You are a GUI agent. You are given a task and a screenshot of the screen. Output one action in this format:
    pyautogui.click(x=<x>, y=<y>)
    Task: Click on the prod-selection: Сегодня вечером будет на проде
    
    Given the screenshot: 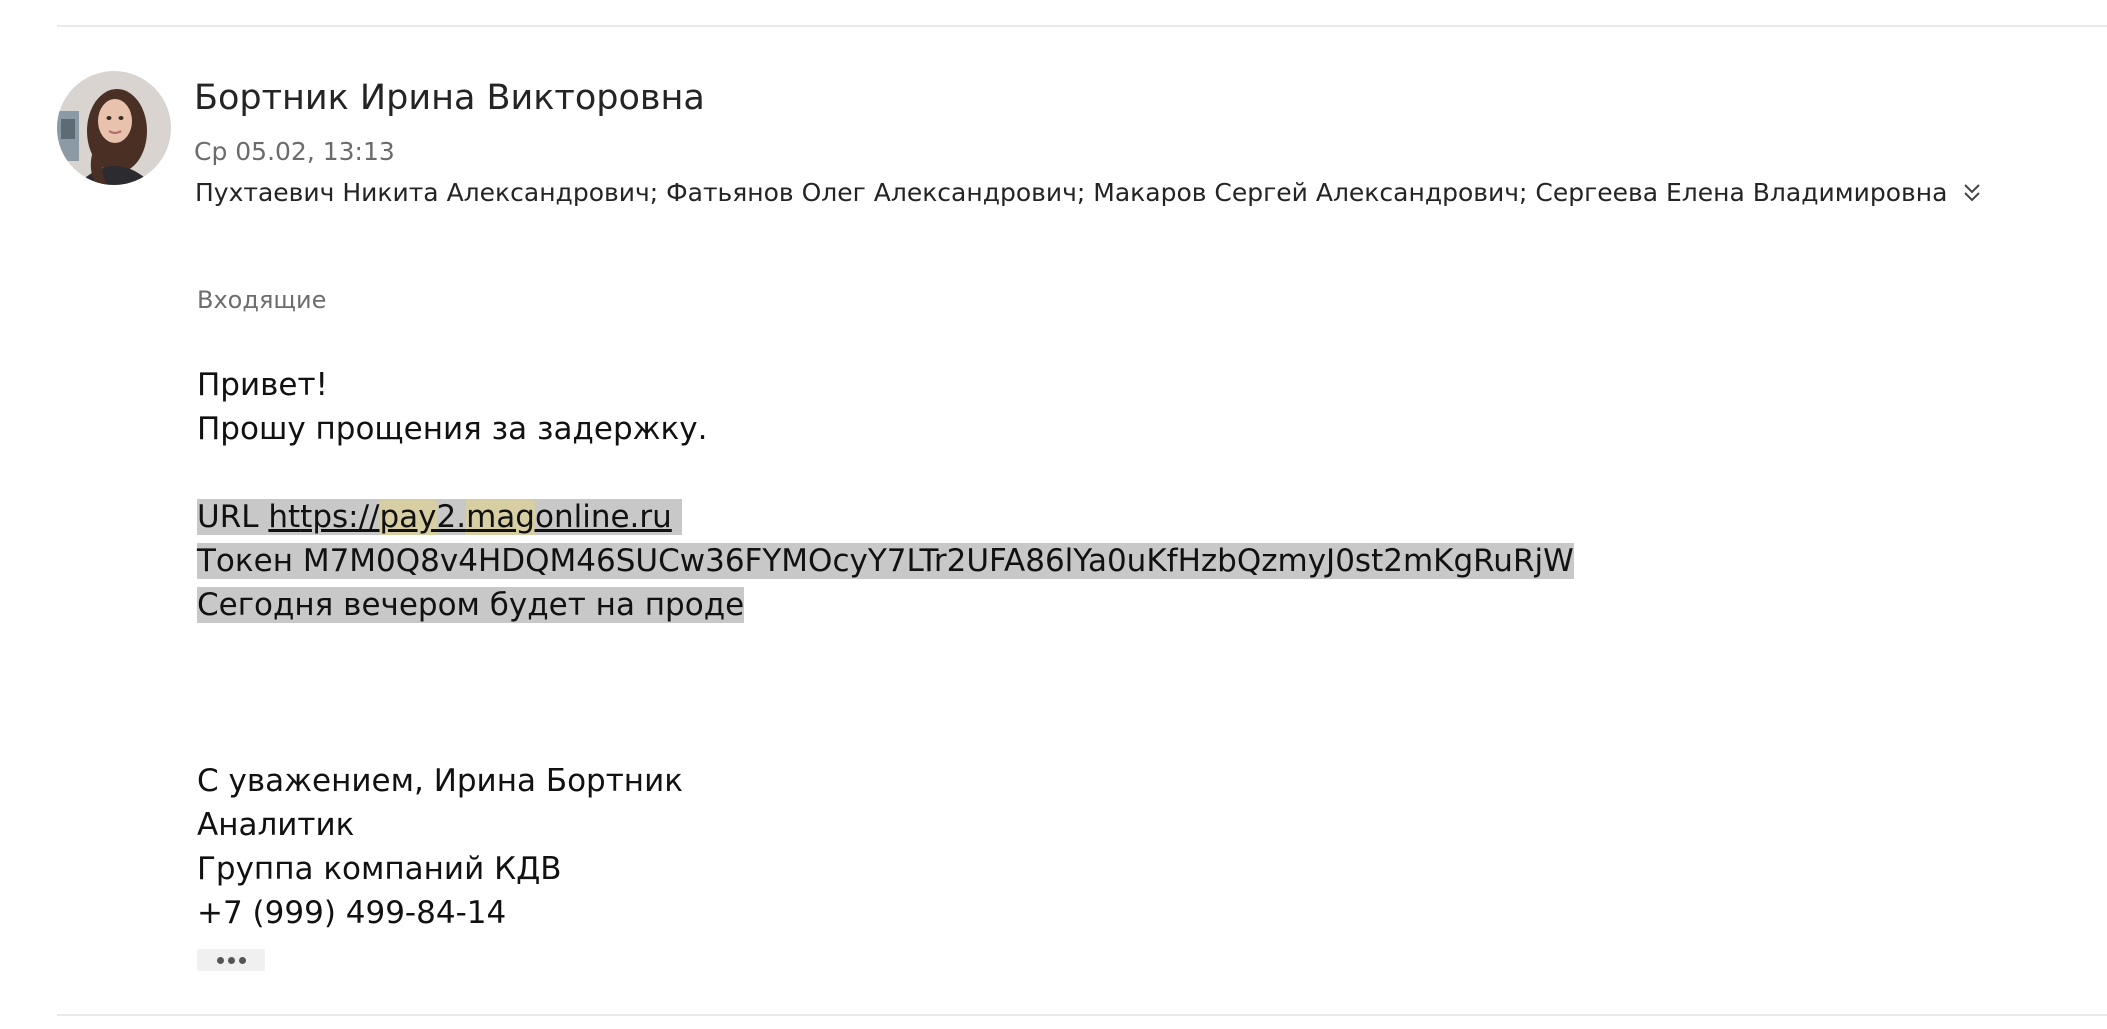 What is the action you would take?
    pyautogui.click(x=471, y=605)
    